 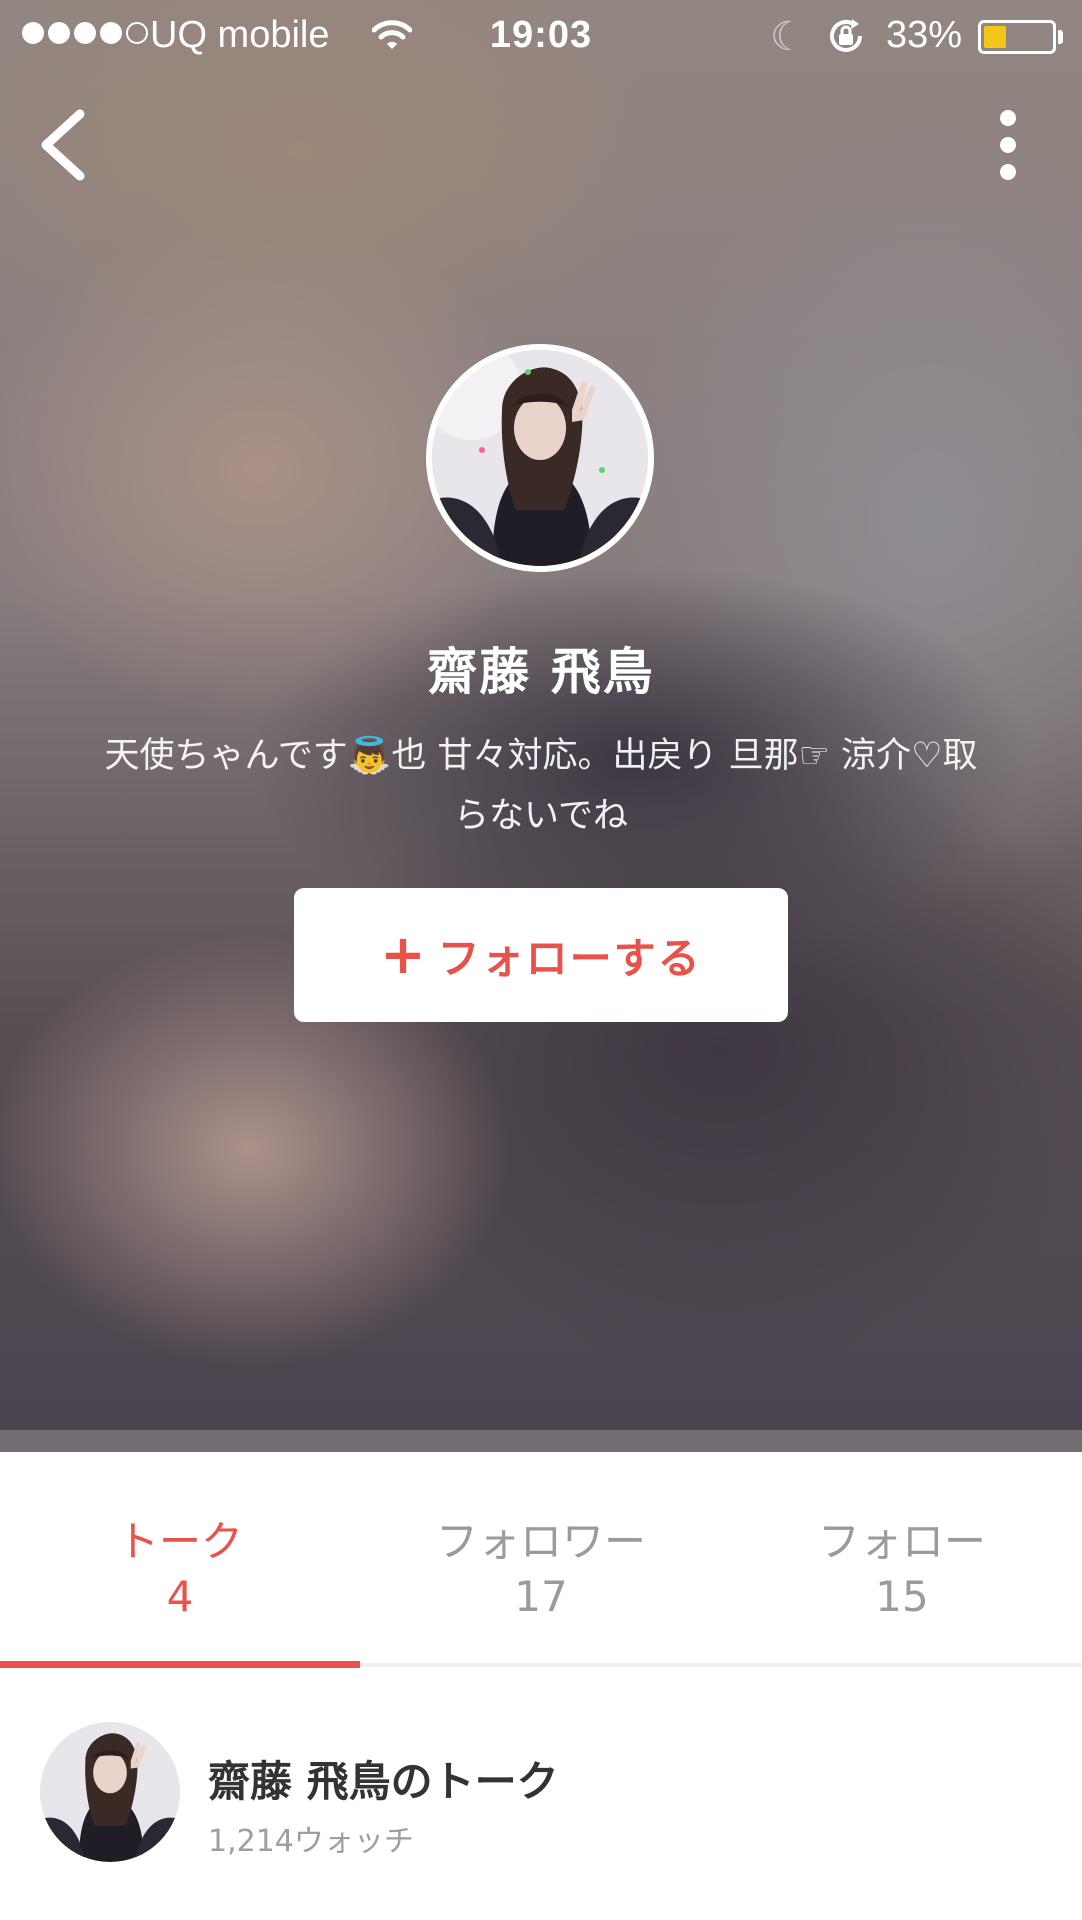 I want to click on talk-watch-count: 1,214ウォッチ, so click(x=311, y=1841).